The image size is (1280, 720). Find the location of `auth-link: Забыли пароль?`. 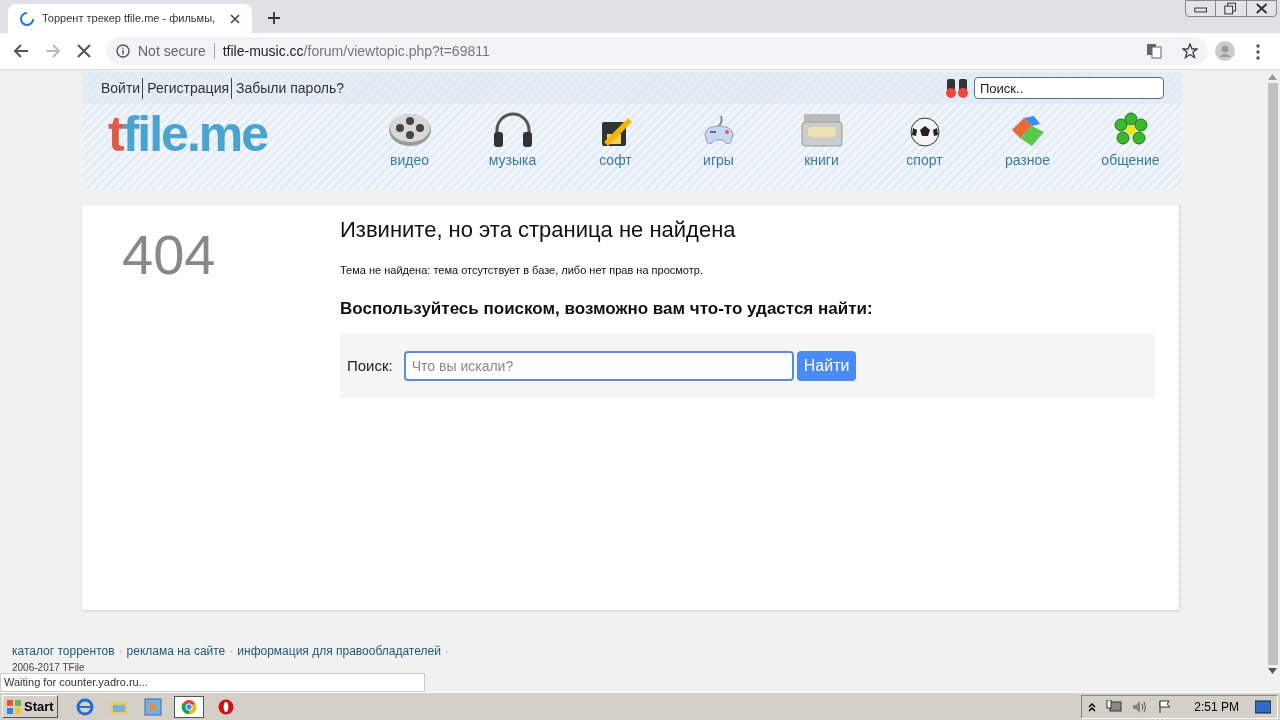

auth-link: Забыли пароль? is located at coordinates (288, 88).